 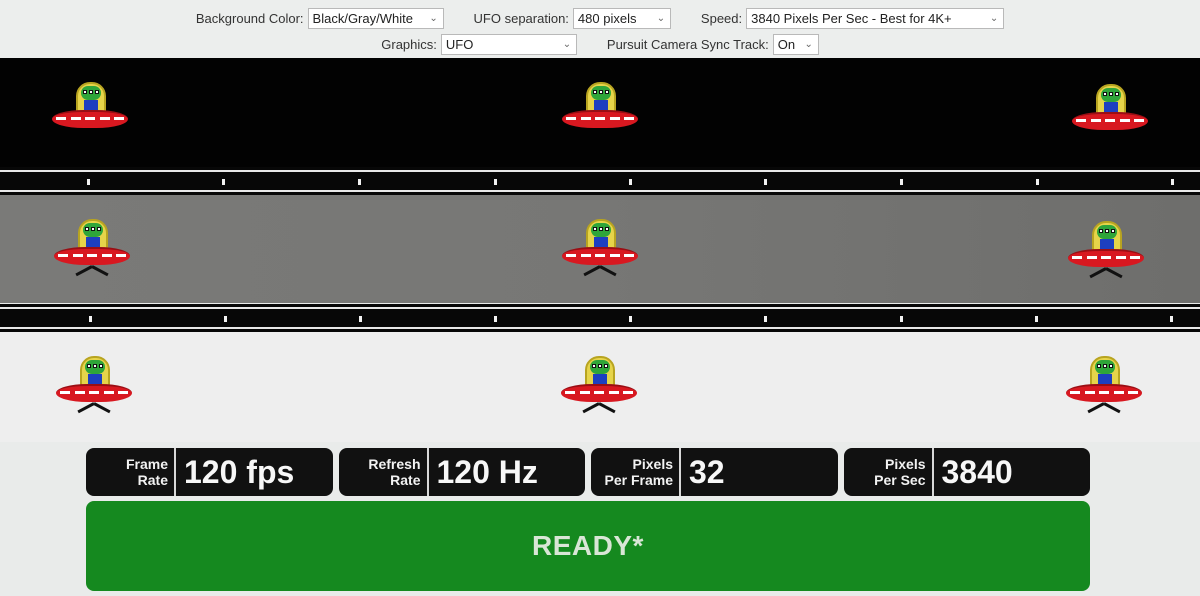 I want to click on refresh-rate-label: Refresh Rate, so click(x=394, y=472).